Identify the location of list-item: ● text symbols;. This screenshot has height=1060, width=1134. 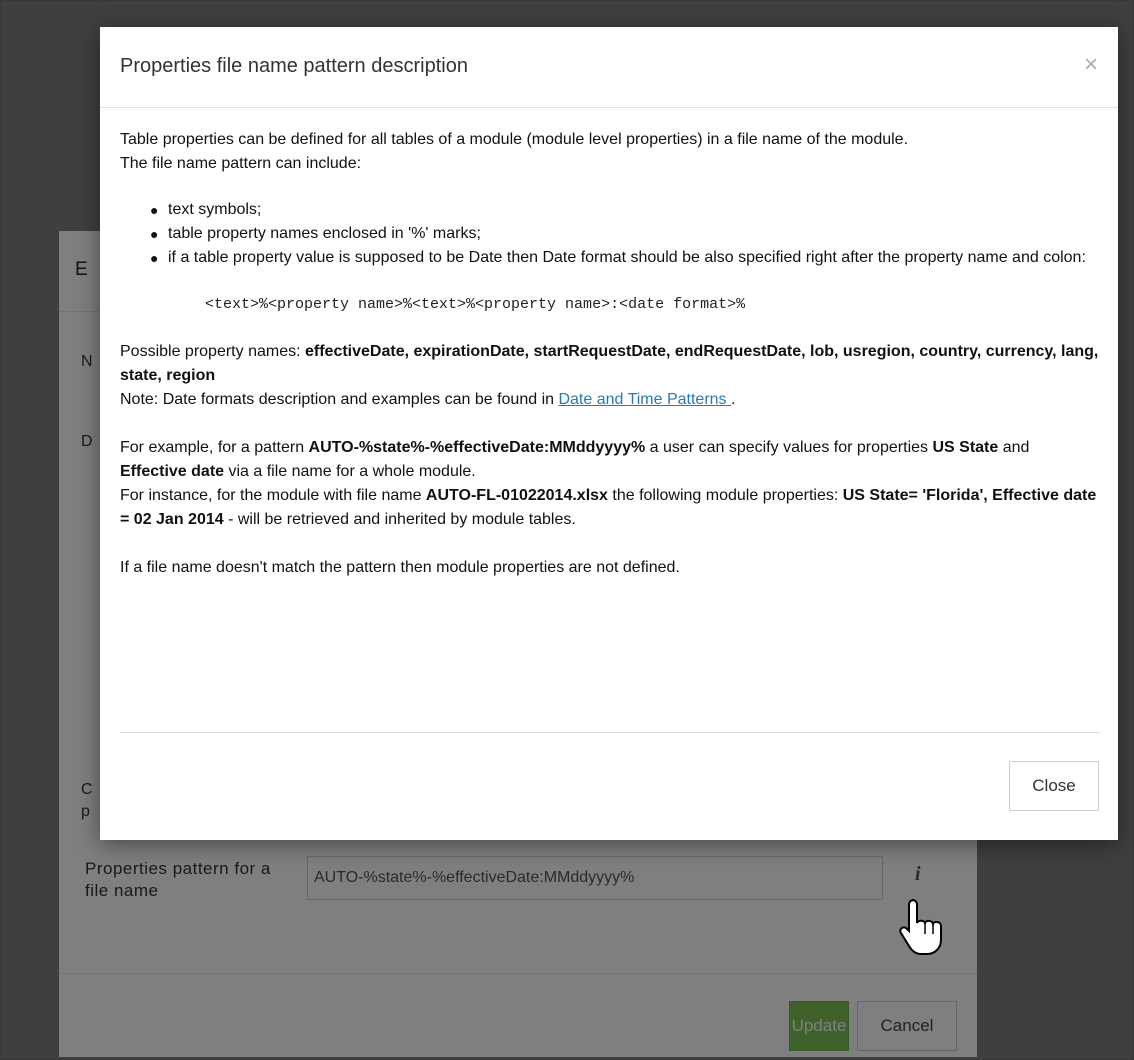
(206, 209).